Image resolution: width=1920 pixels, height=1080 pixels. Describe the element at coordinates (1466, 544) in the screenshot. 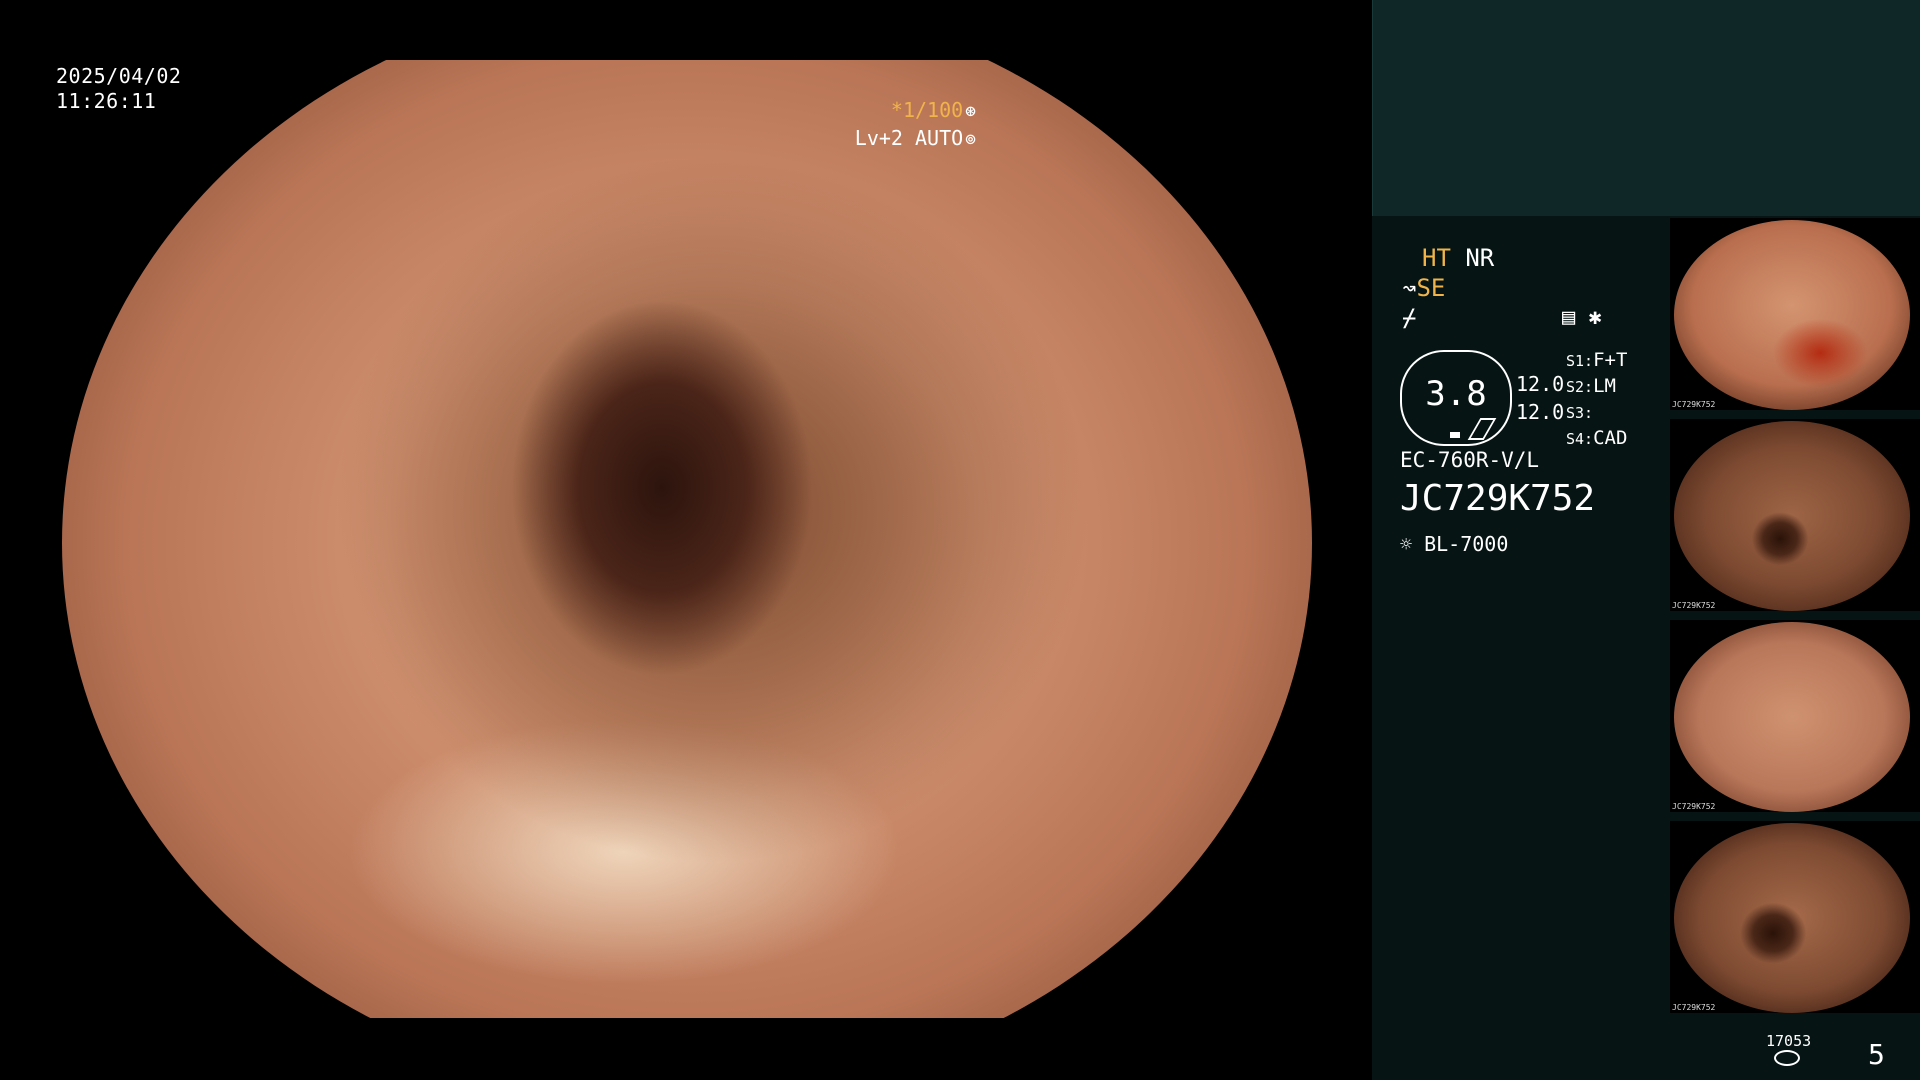

I see `light-source-text: BL-7000` at that location.